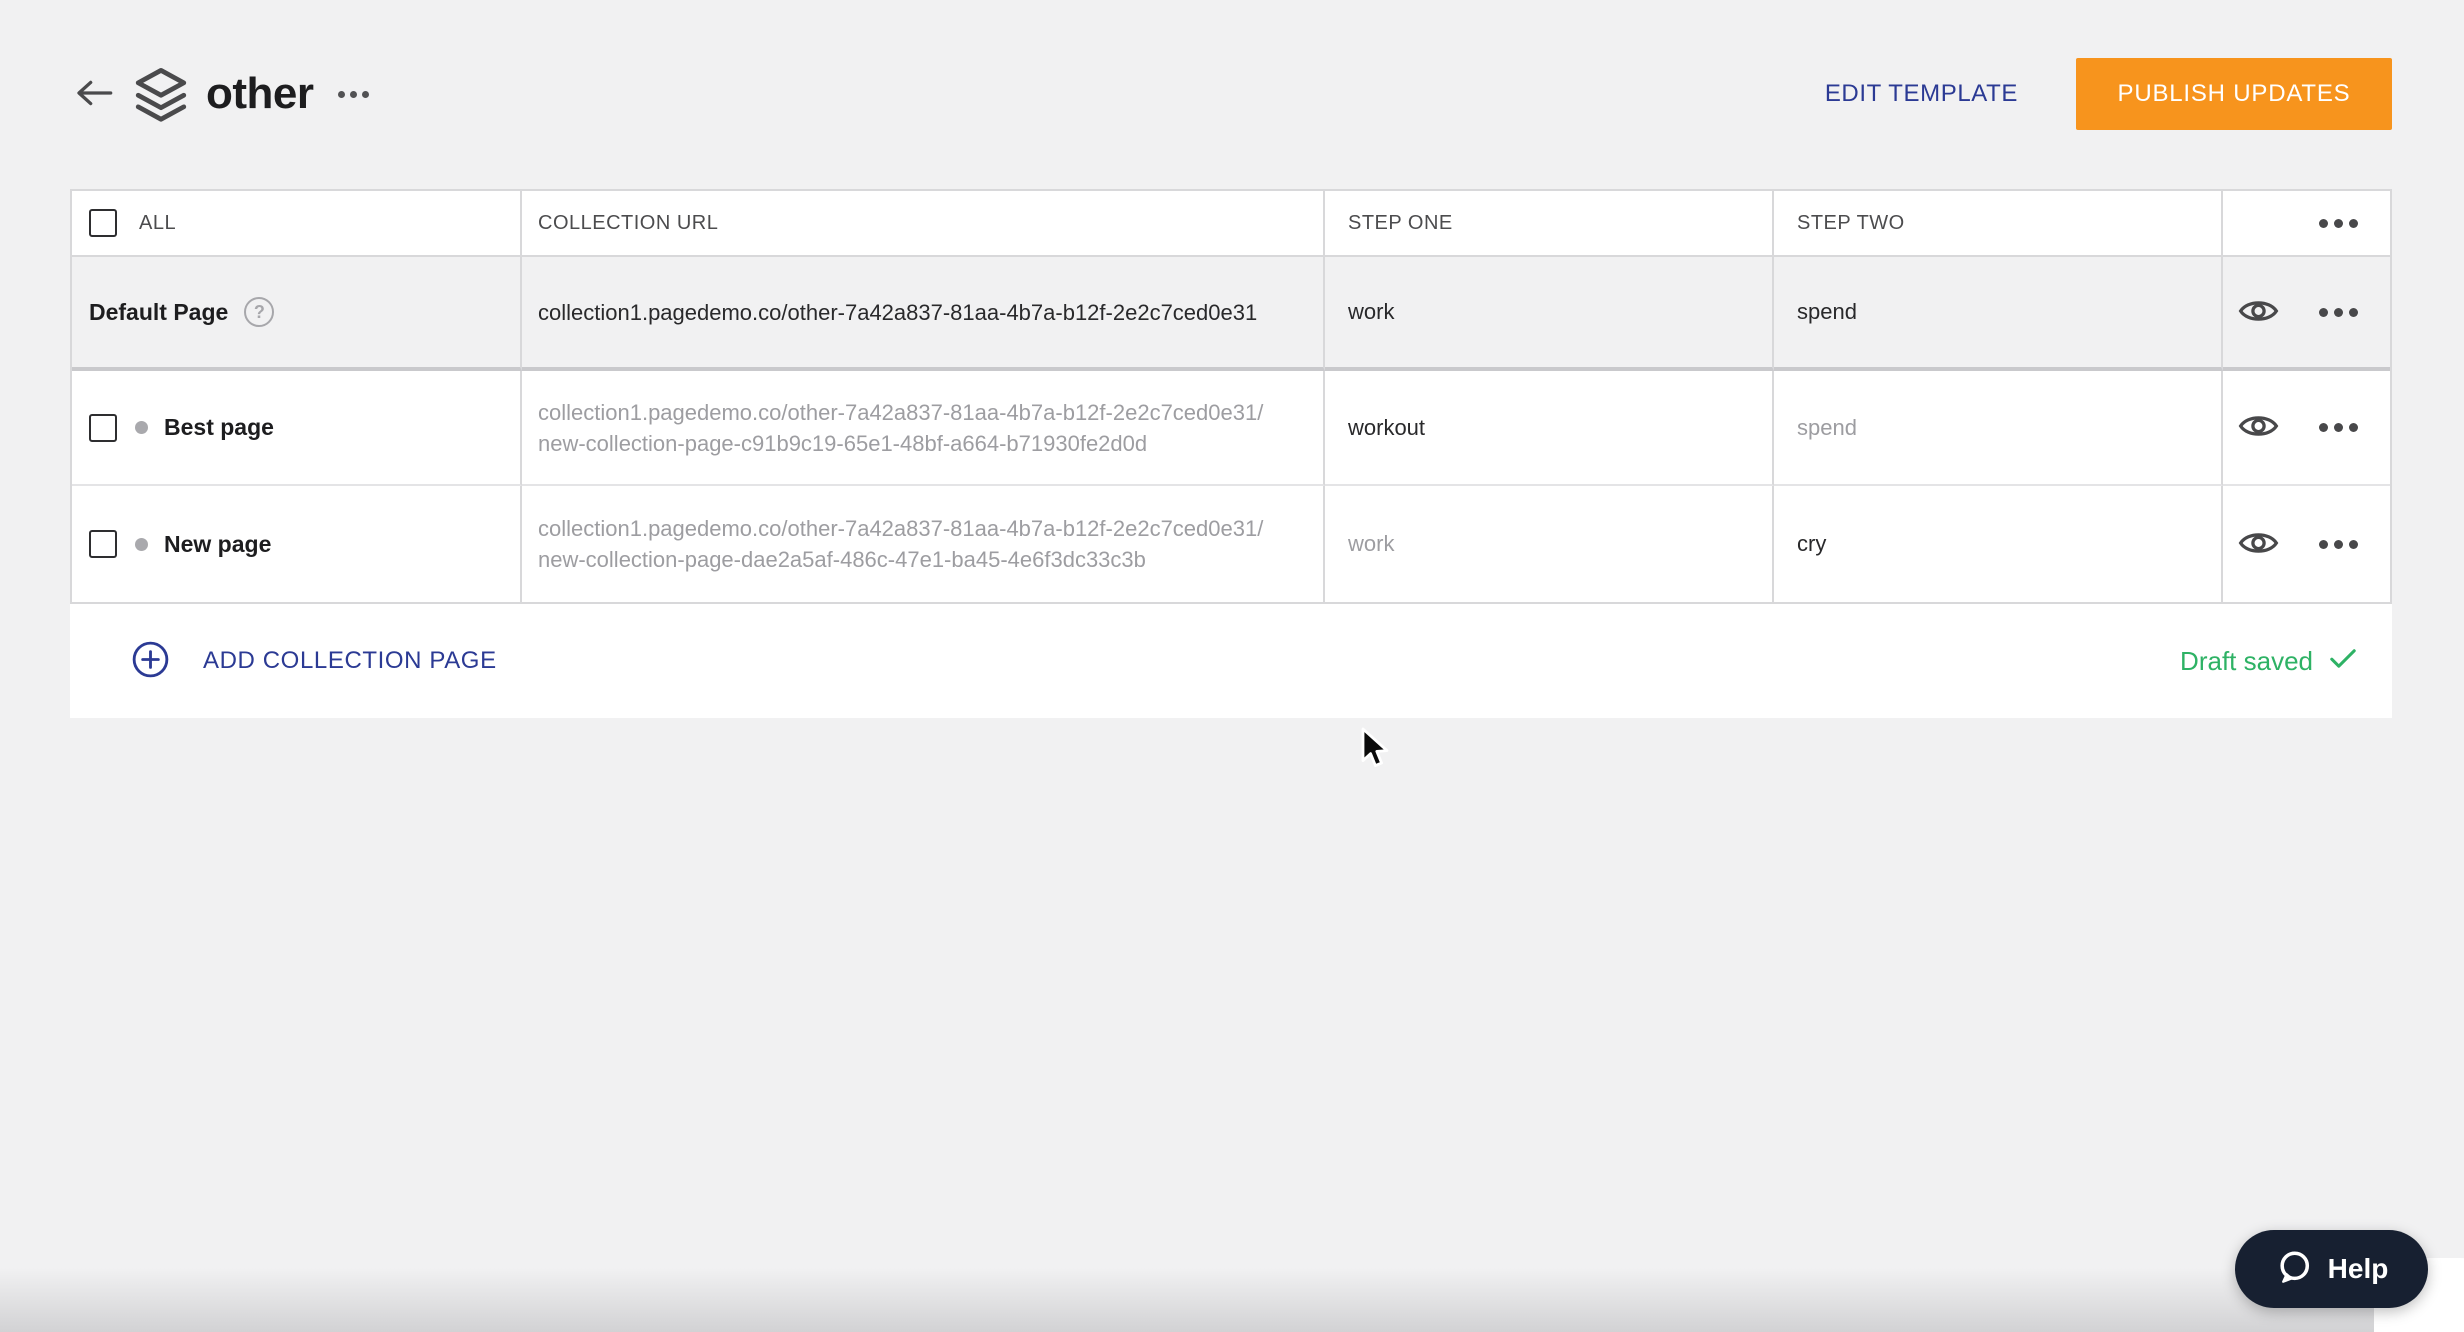 This screenshot has width=2464, height=1332. What do you see at coordinates (2343, 661) in the screenshot?
I see `checkmark-icon` at bounding box center [2343, 661].